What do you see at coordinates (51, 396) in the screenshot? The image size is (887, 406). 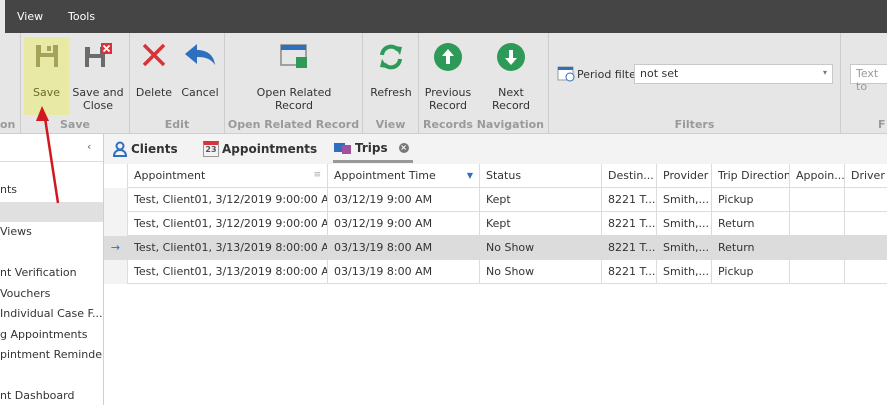 I see `sidebar-item: nt Dashboard` at bounding box center [51, 396].